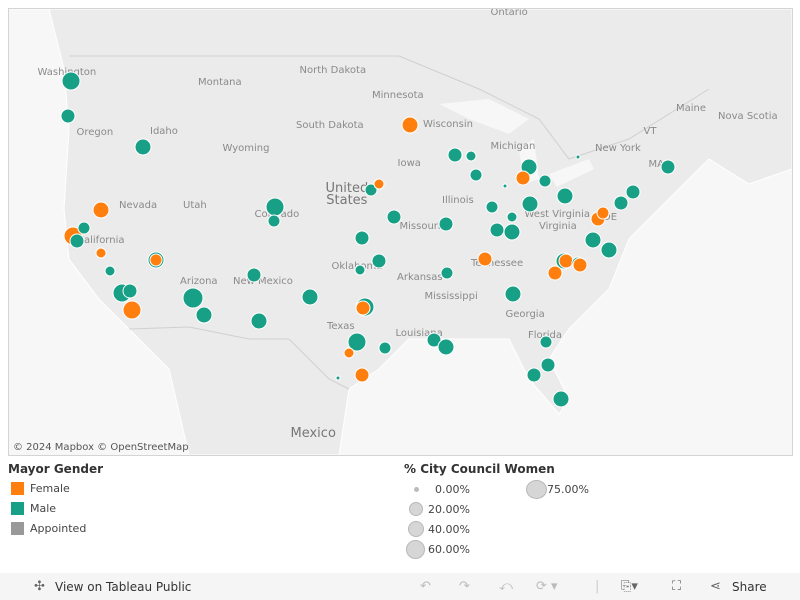 Image resolution: width=800 pixels, height=600 pixels. Describe the element at coordinates (43, 508) in the screenshot. I see `legend-label: Male` at that location.